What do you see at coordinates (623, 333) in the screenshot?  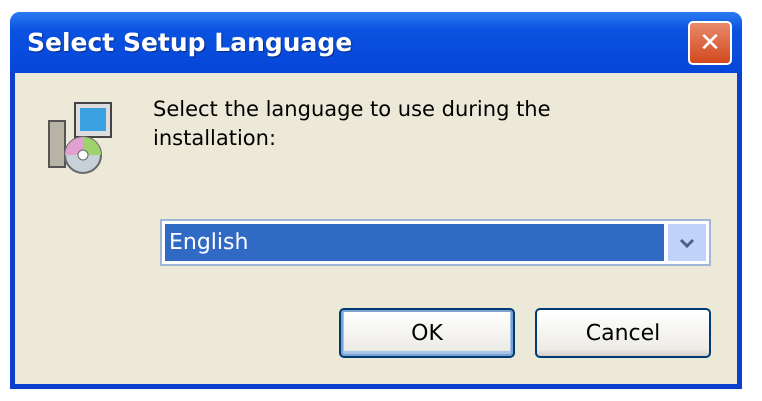 I see `dialog-button: Cancel` at bounding box center [623, 333].